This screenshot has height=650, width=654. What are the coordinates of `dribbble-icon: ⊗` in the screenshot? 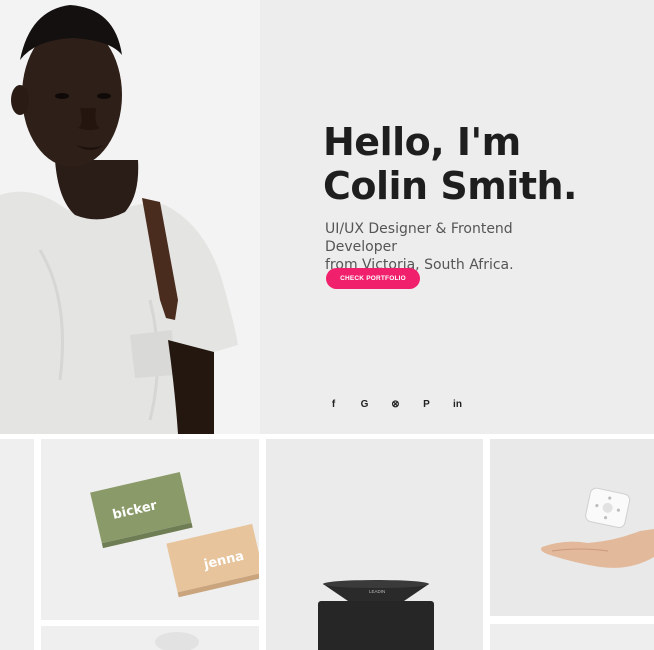 It's located at (395, 404).